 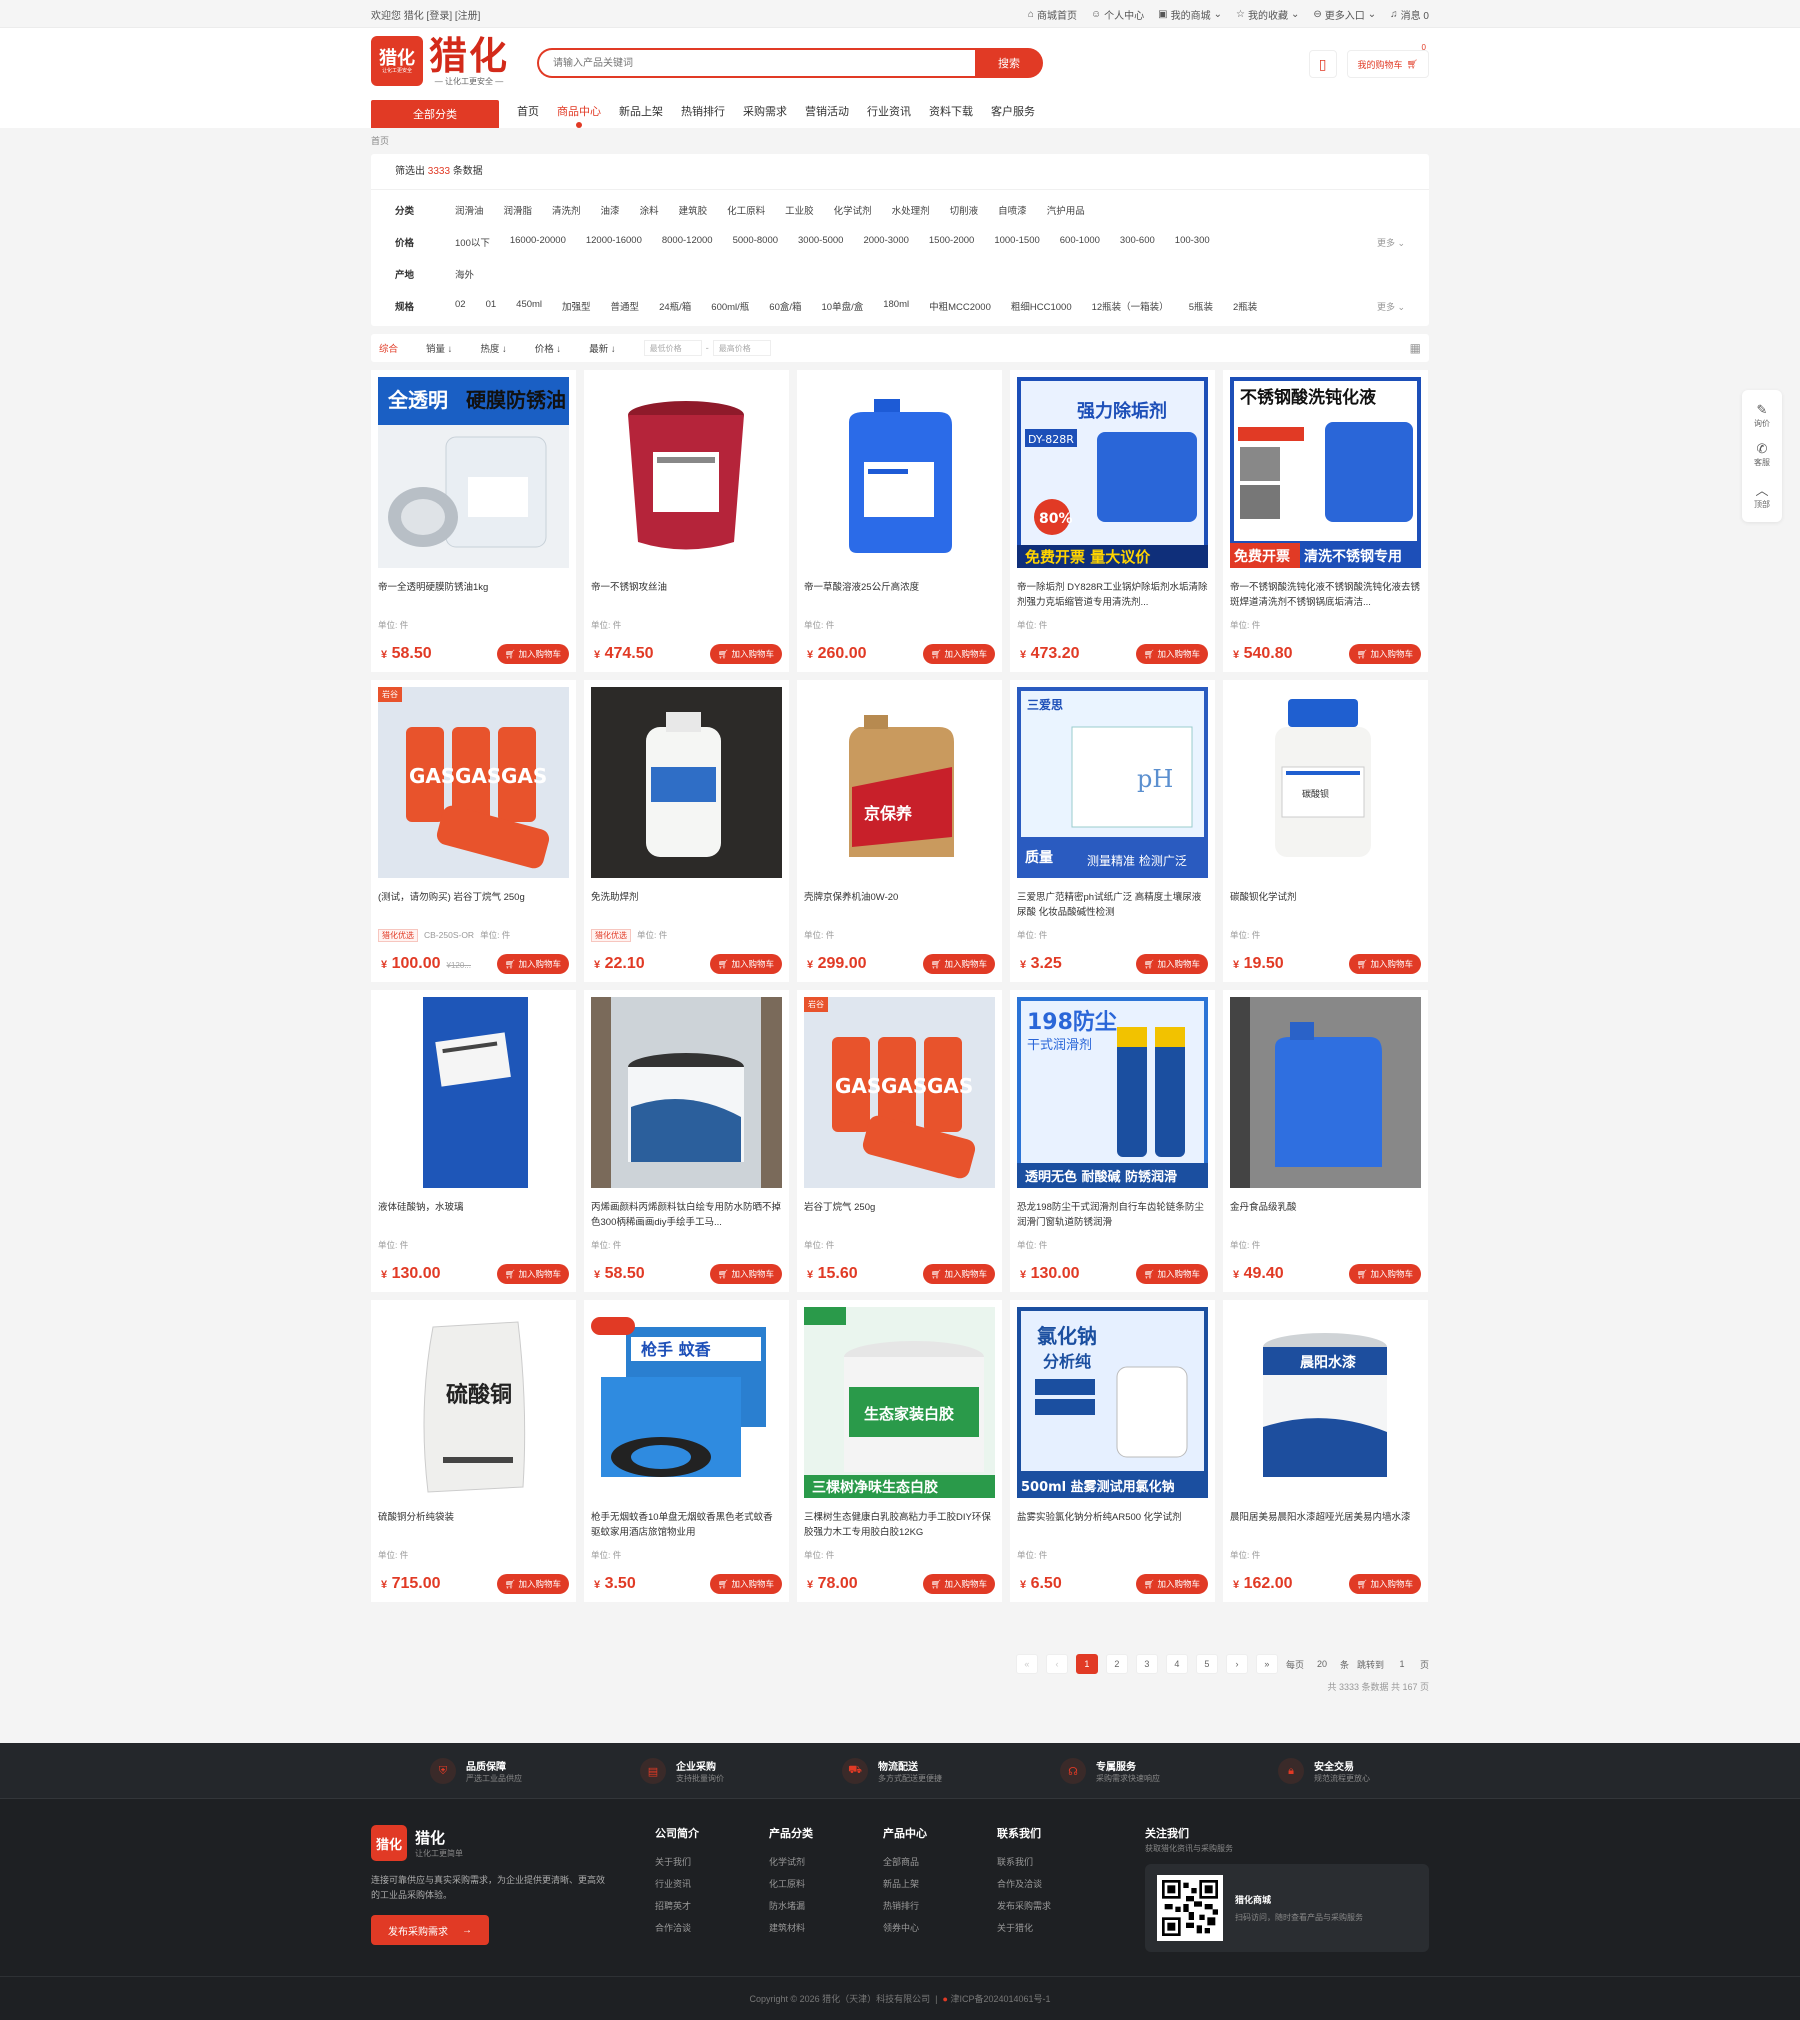 I want to click on filter-option: 1500-2000, so click(x=951, y=242).